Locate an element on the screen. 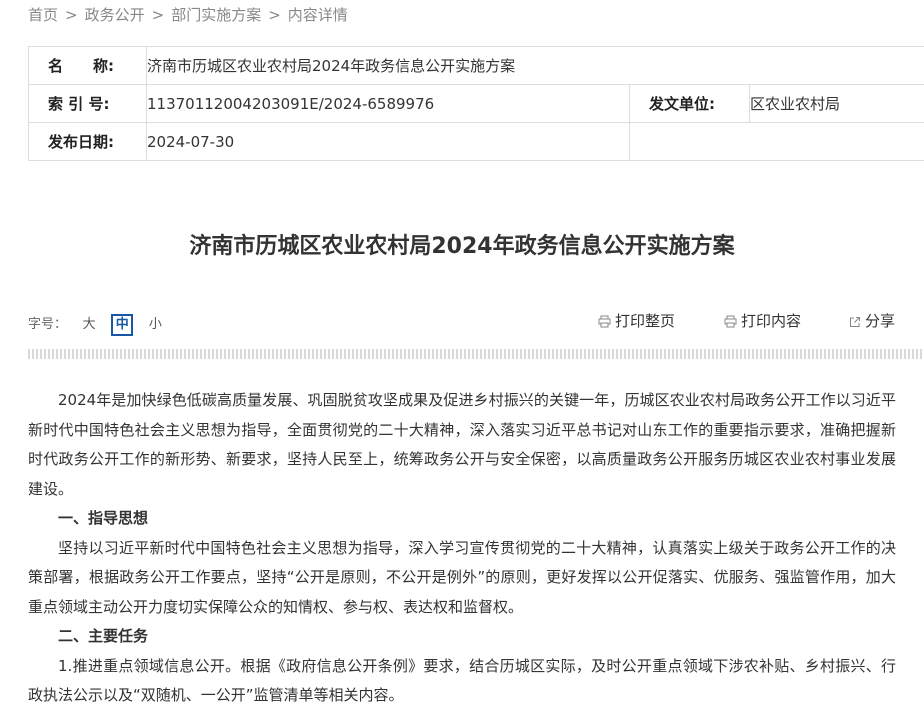 The width and height of the screenshot is (924, 711). breadcrumb: 首页 > 政务公开 > 部门实施方案 > 内容详情 is located at coordinates (188, 14).